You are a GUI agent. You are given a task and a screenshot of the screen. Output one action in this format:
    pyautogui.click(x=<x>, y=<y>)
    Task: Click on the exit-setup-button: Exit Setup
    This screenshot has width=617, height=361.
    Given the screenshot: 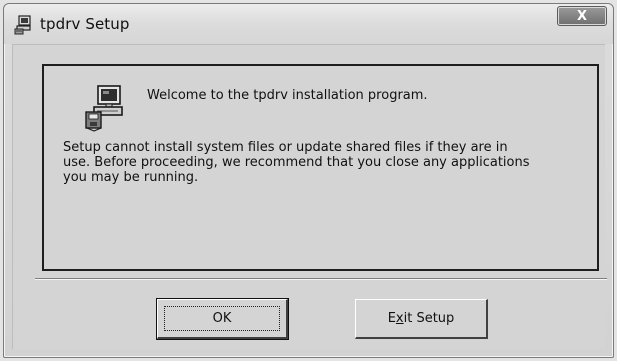 What is the action you would take?
    pyautogui.click(x=421, y=319)
    